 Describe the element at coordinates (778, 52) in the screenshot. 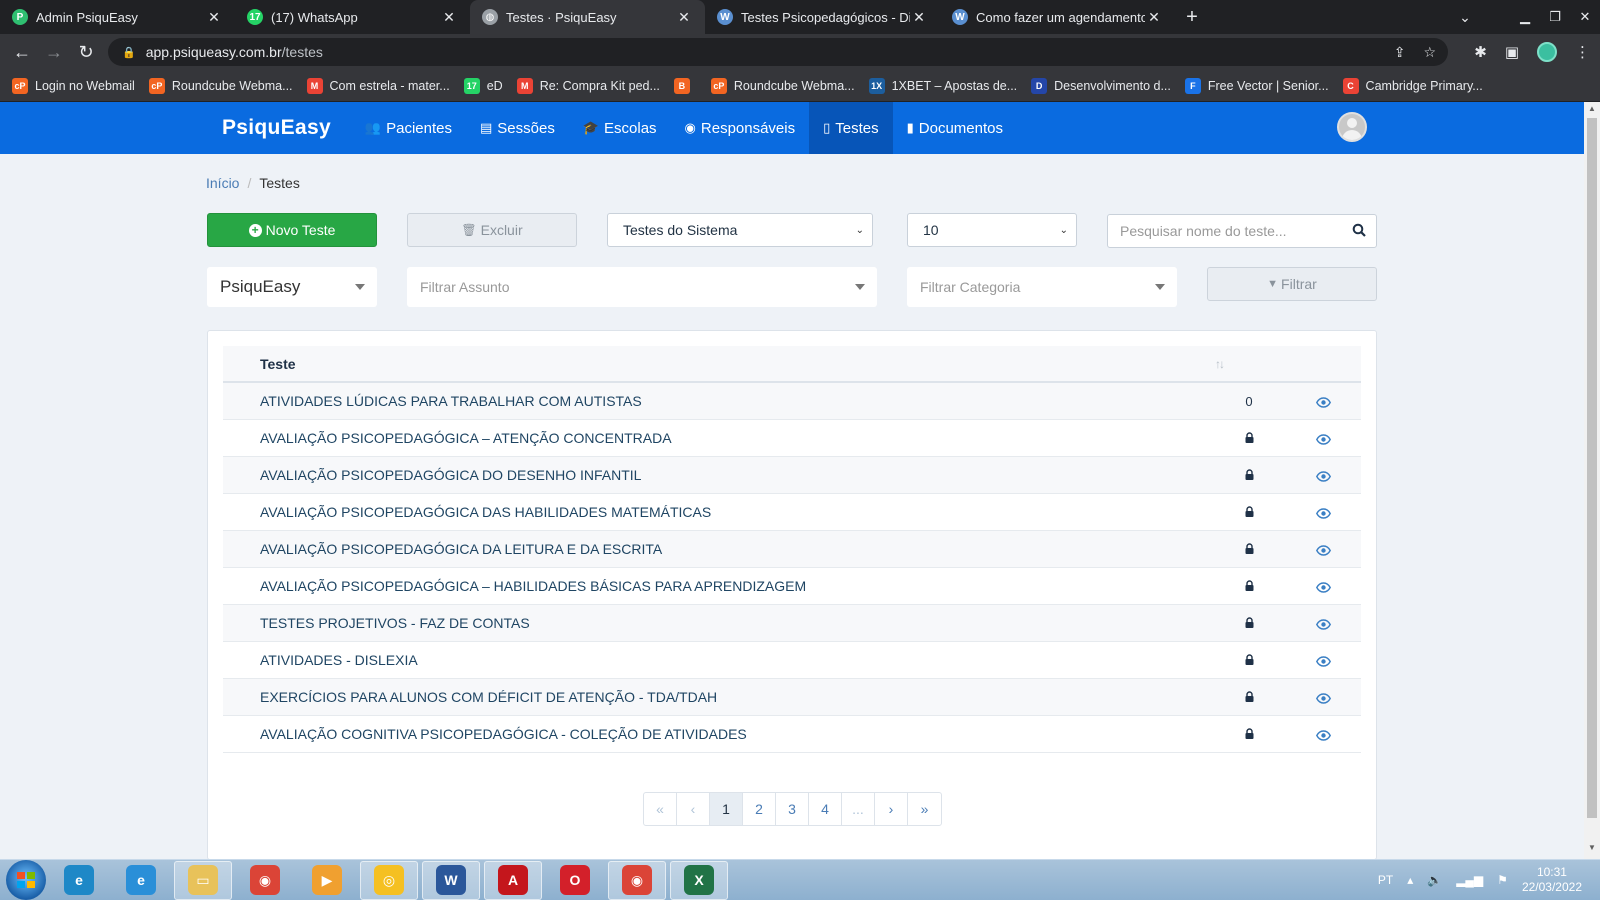

I see `address-bar: 🔒 app.psiqueasy.com.br/testes ⇪ ☆` at that location.